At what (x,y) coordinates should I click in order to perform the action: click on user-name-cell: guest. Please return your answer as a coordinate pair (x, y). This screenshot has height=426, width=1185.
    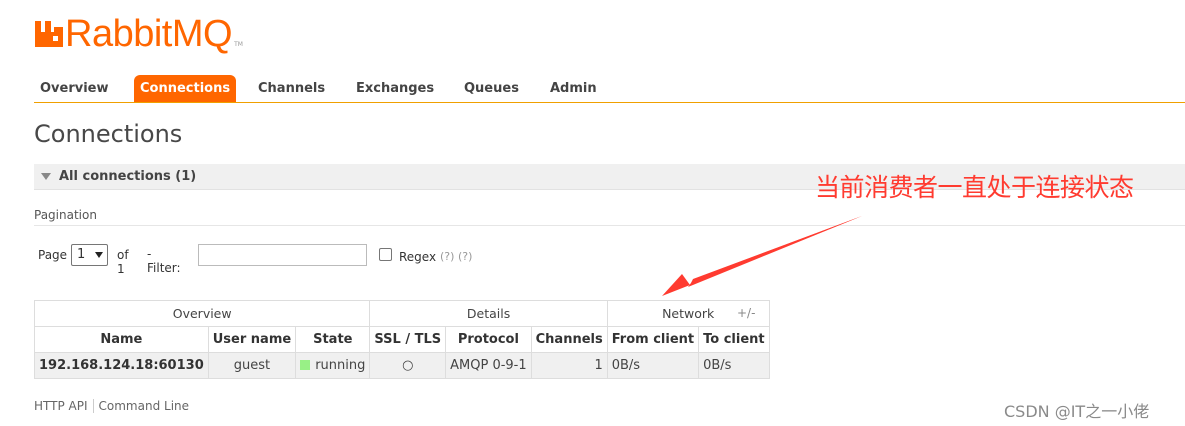
    Looking at the image, I should click on (252, 365).